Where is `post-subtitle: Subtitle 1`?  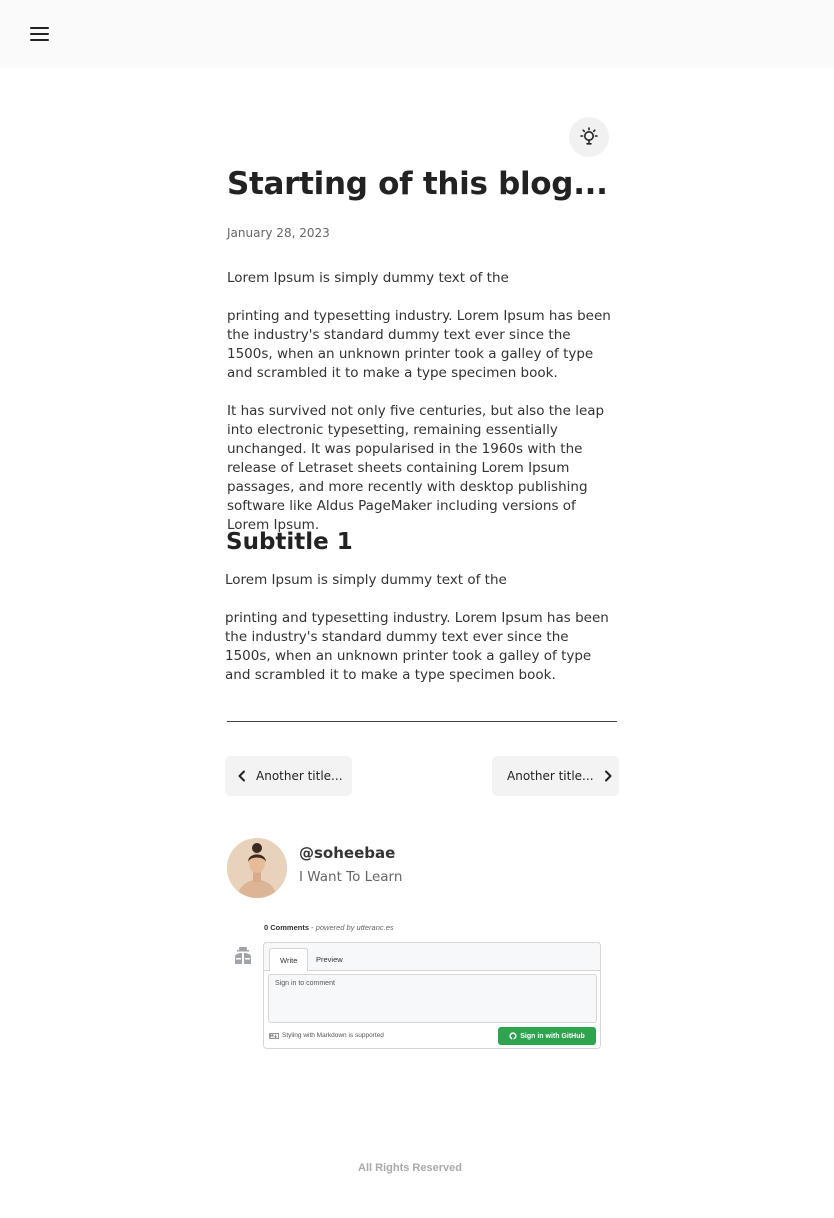 post-subtitle: Subtitle 1 is located at coordinates (289, 542).